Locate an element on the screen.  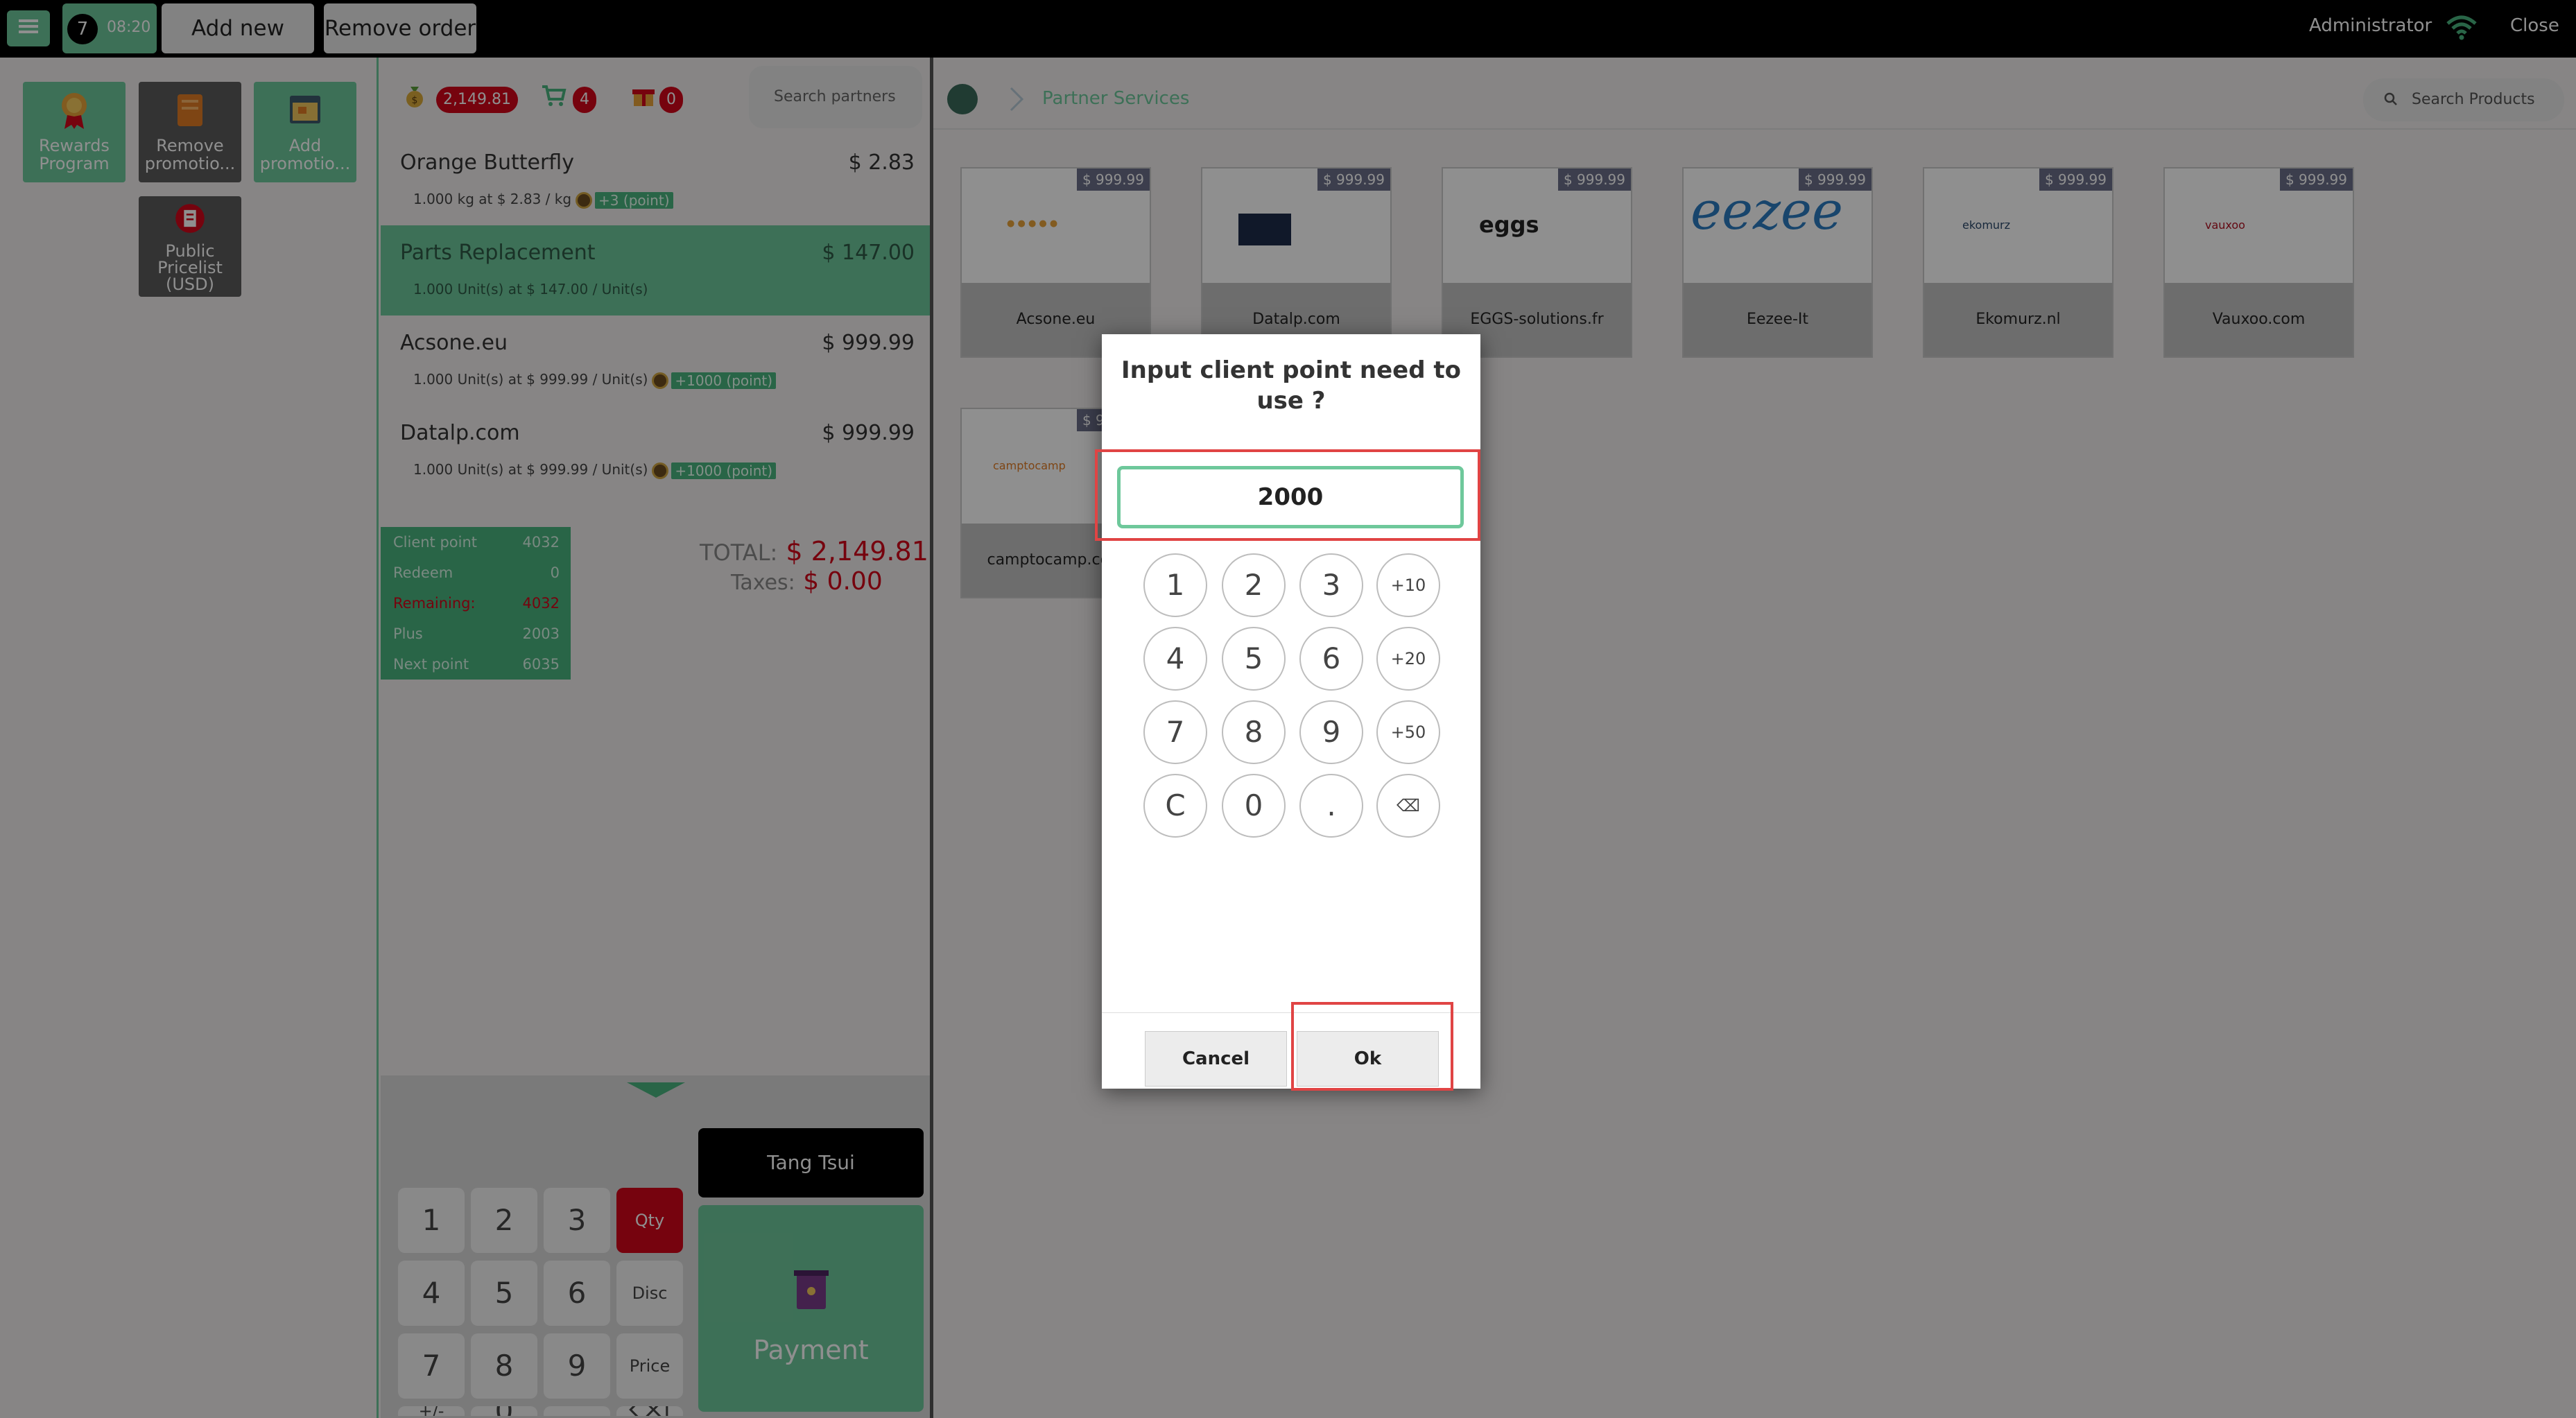
ok-highlight-box is located at coordinates (1372, 1046).